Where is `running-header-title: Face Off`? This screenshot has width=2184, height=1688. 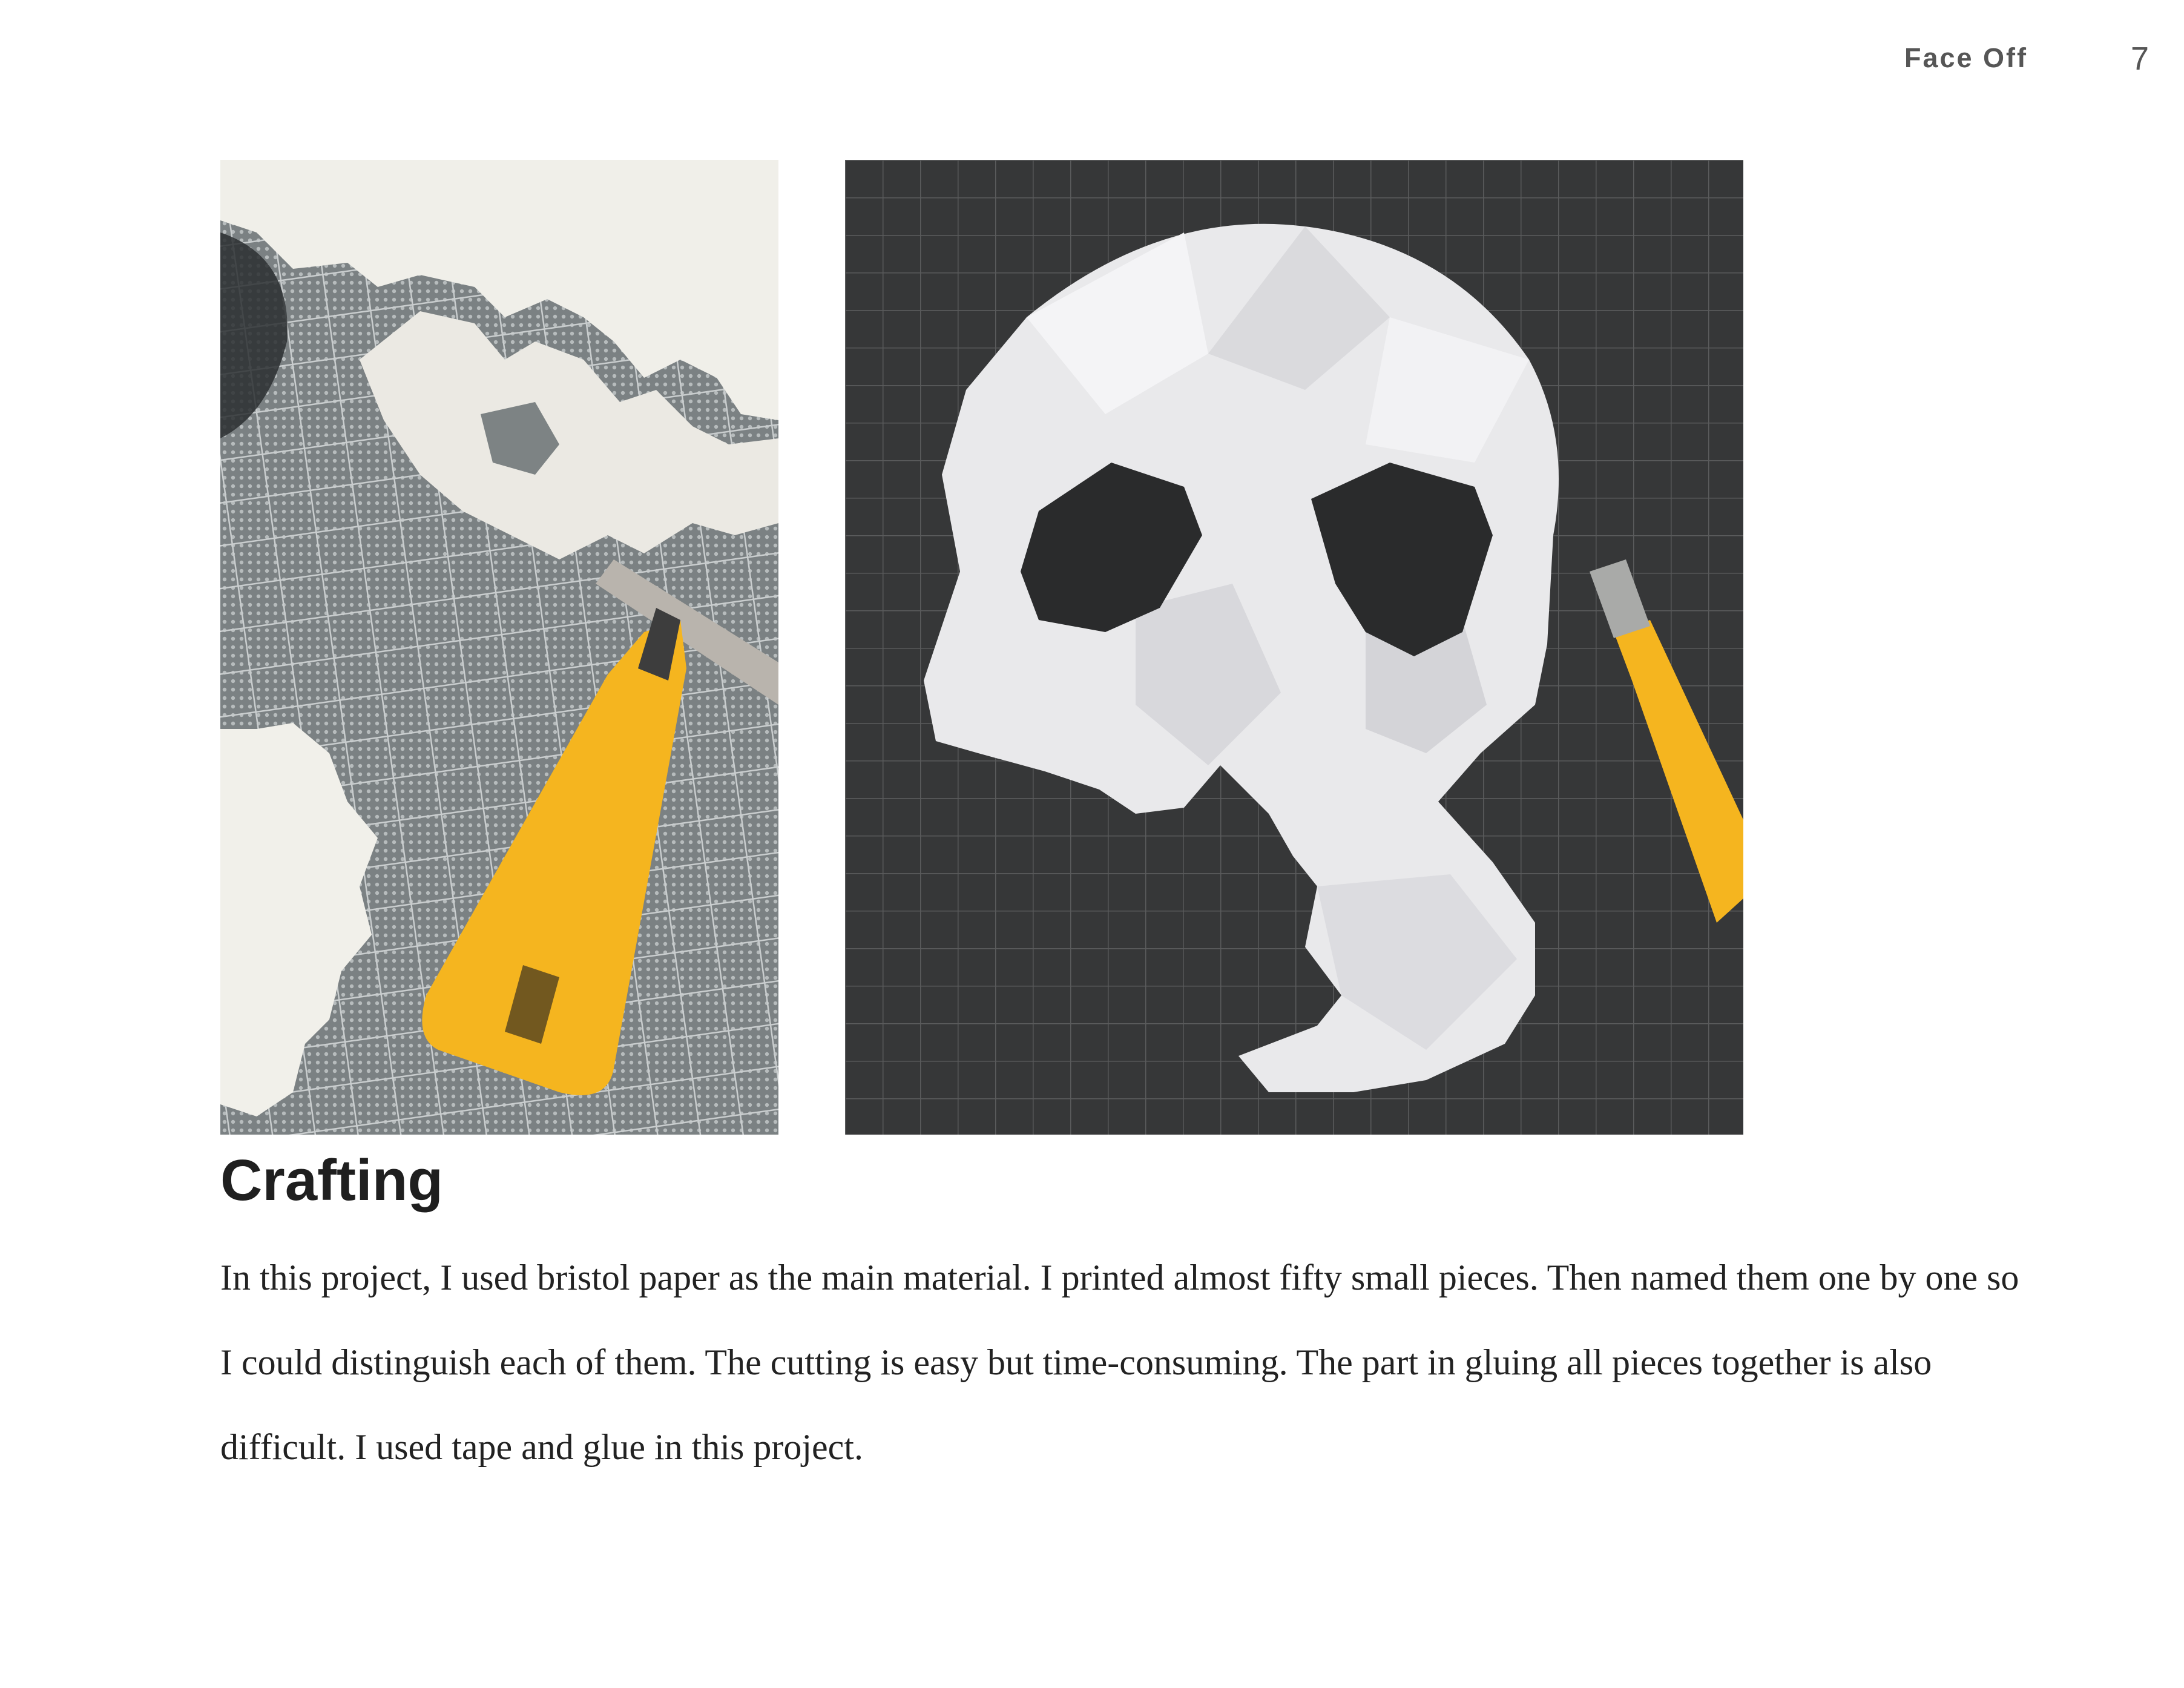 running-header-title: Face Off is located at coordinates (1966, 57).